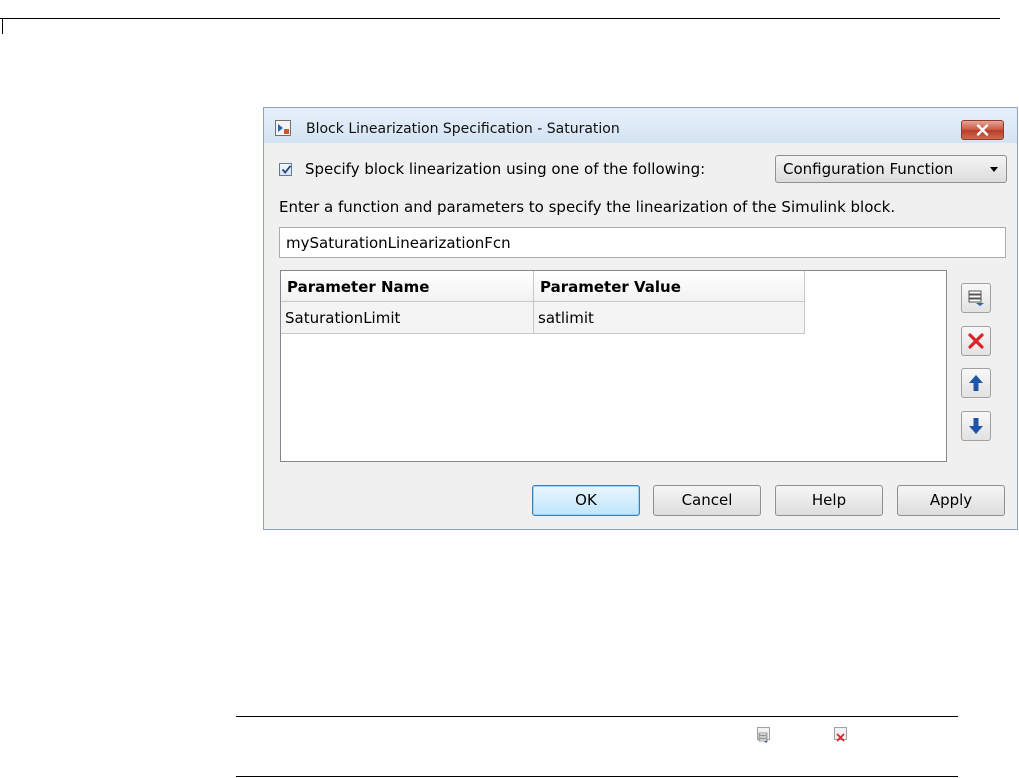  I want to click on checkmark-icon, so click(286, 169).